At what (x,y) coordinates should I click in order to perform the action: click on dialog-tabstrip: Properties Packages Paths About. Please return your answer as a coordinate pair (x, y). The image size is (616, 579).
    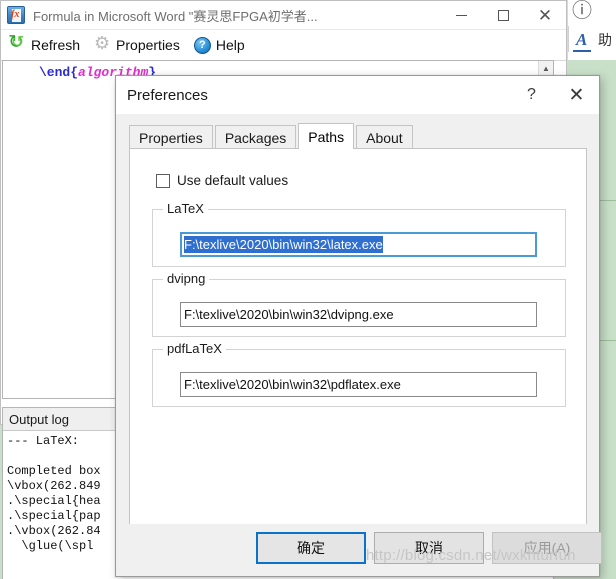
    Looking at the image, I should click on (357, 136).